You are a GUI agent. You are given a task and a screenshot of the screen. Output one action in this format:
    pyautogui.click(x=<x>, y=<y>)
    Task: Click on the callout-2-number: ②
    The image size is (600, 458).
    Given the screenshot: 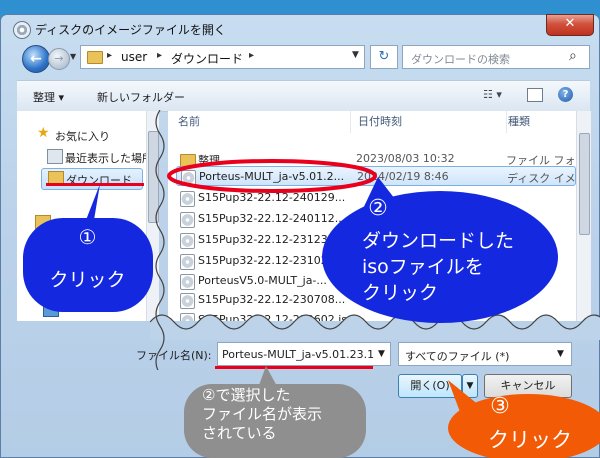 What is the action you would take?
    pyautogui.click(x=378, y=208)
    